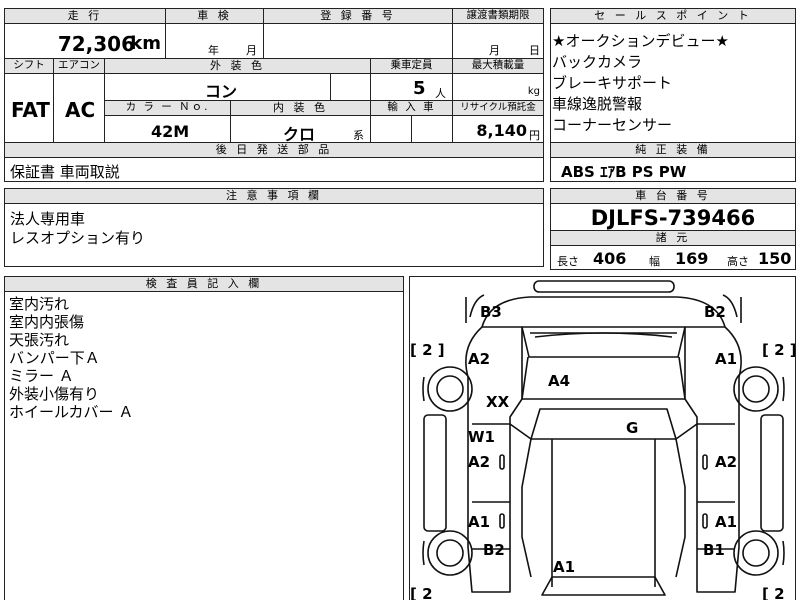  Describe the element at coordinates (481, 437) in the screenshot. I see `mark-left-rear-window: W1` at that location.